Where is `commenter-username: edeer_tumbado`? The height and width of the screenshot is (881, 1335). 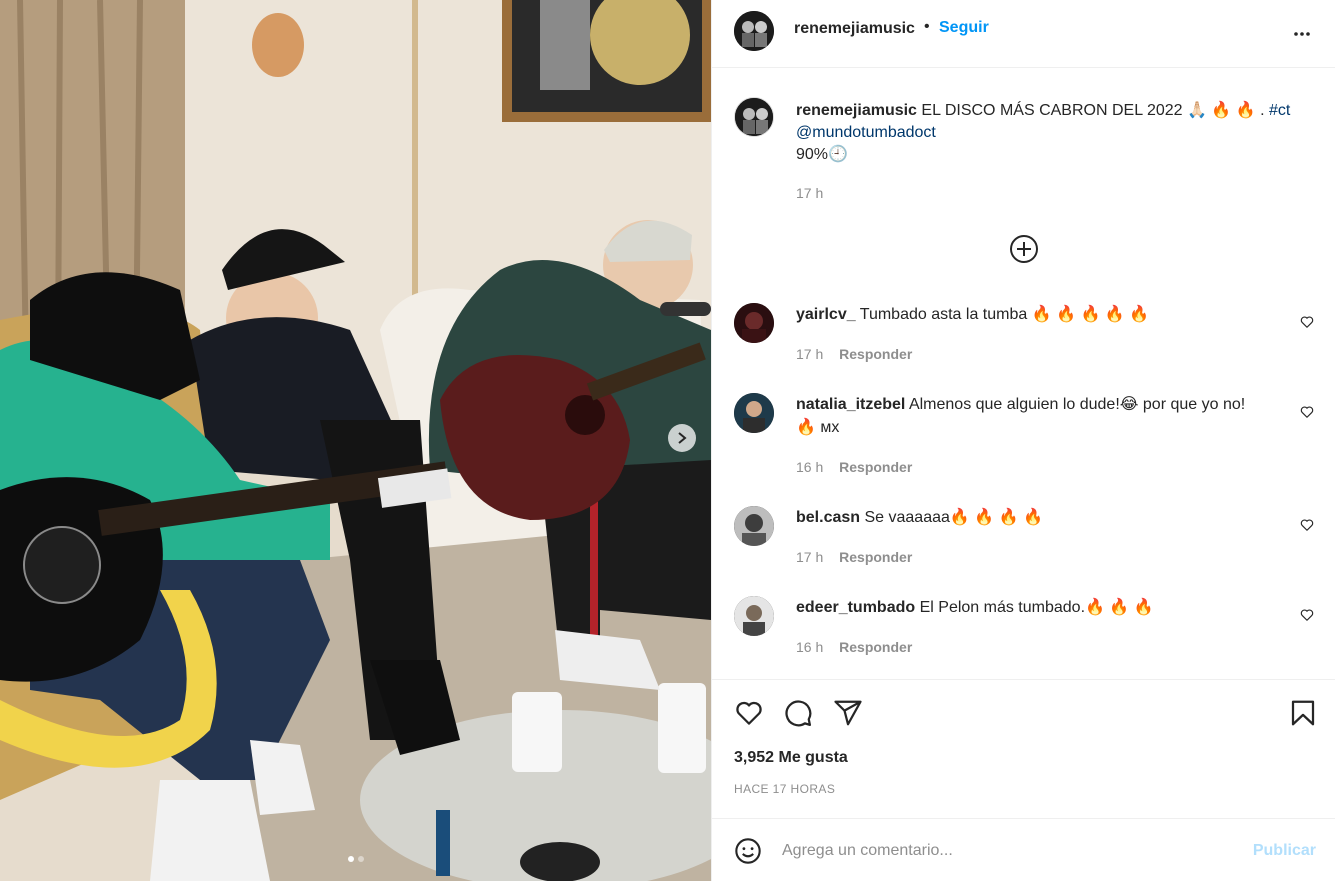
commenter-username: edeer_tumbado is located at coordinates (855, 607).